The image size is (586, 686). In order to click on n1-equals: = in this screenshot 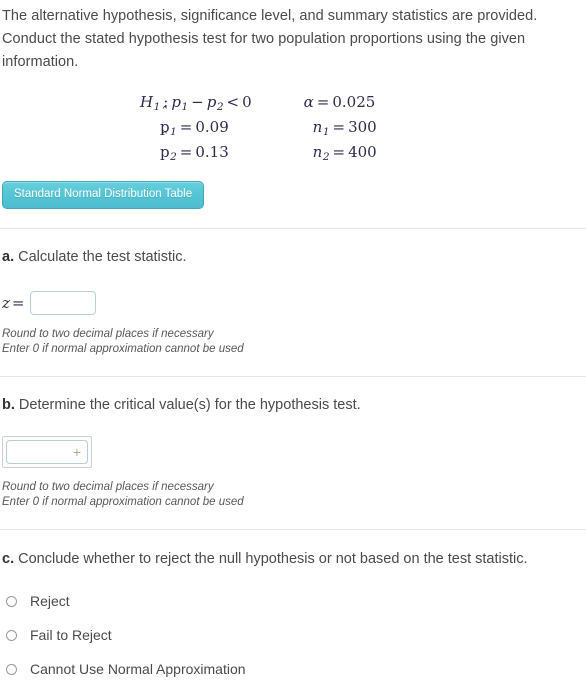, I will do `click(339, 127)`.